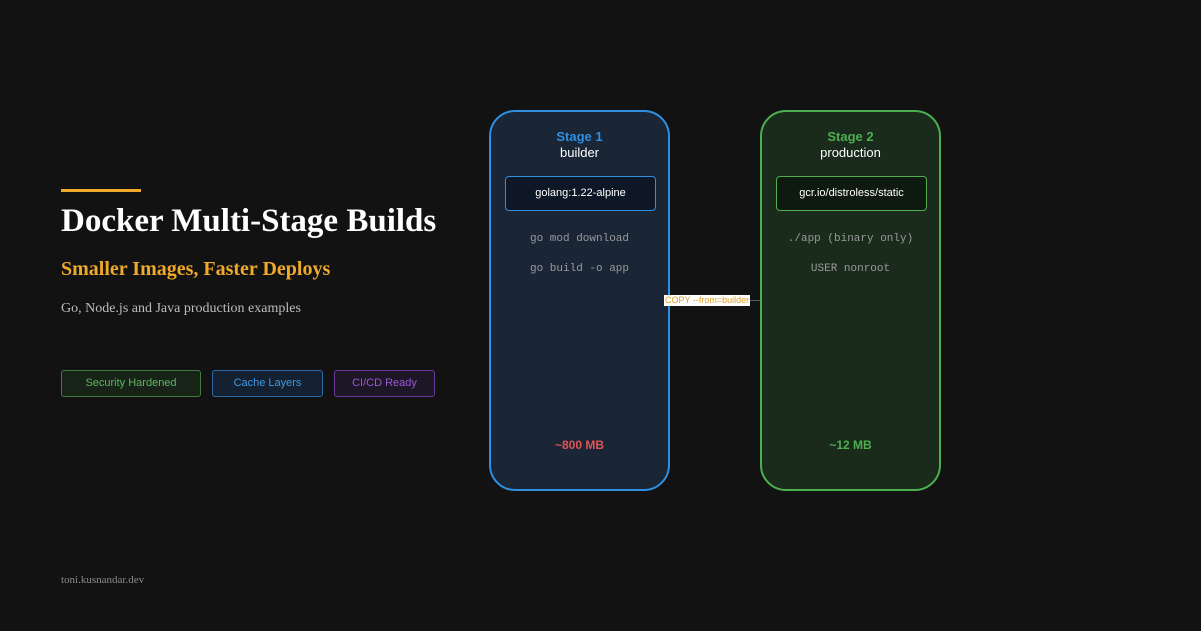 This screenshot has height=631, width=1201. What do you see at coordinates (851, 193) in the screenshot?
I see `base-image: gcr.io/distroless/static` at bounding box center [851, 193].